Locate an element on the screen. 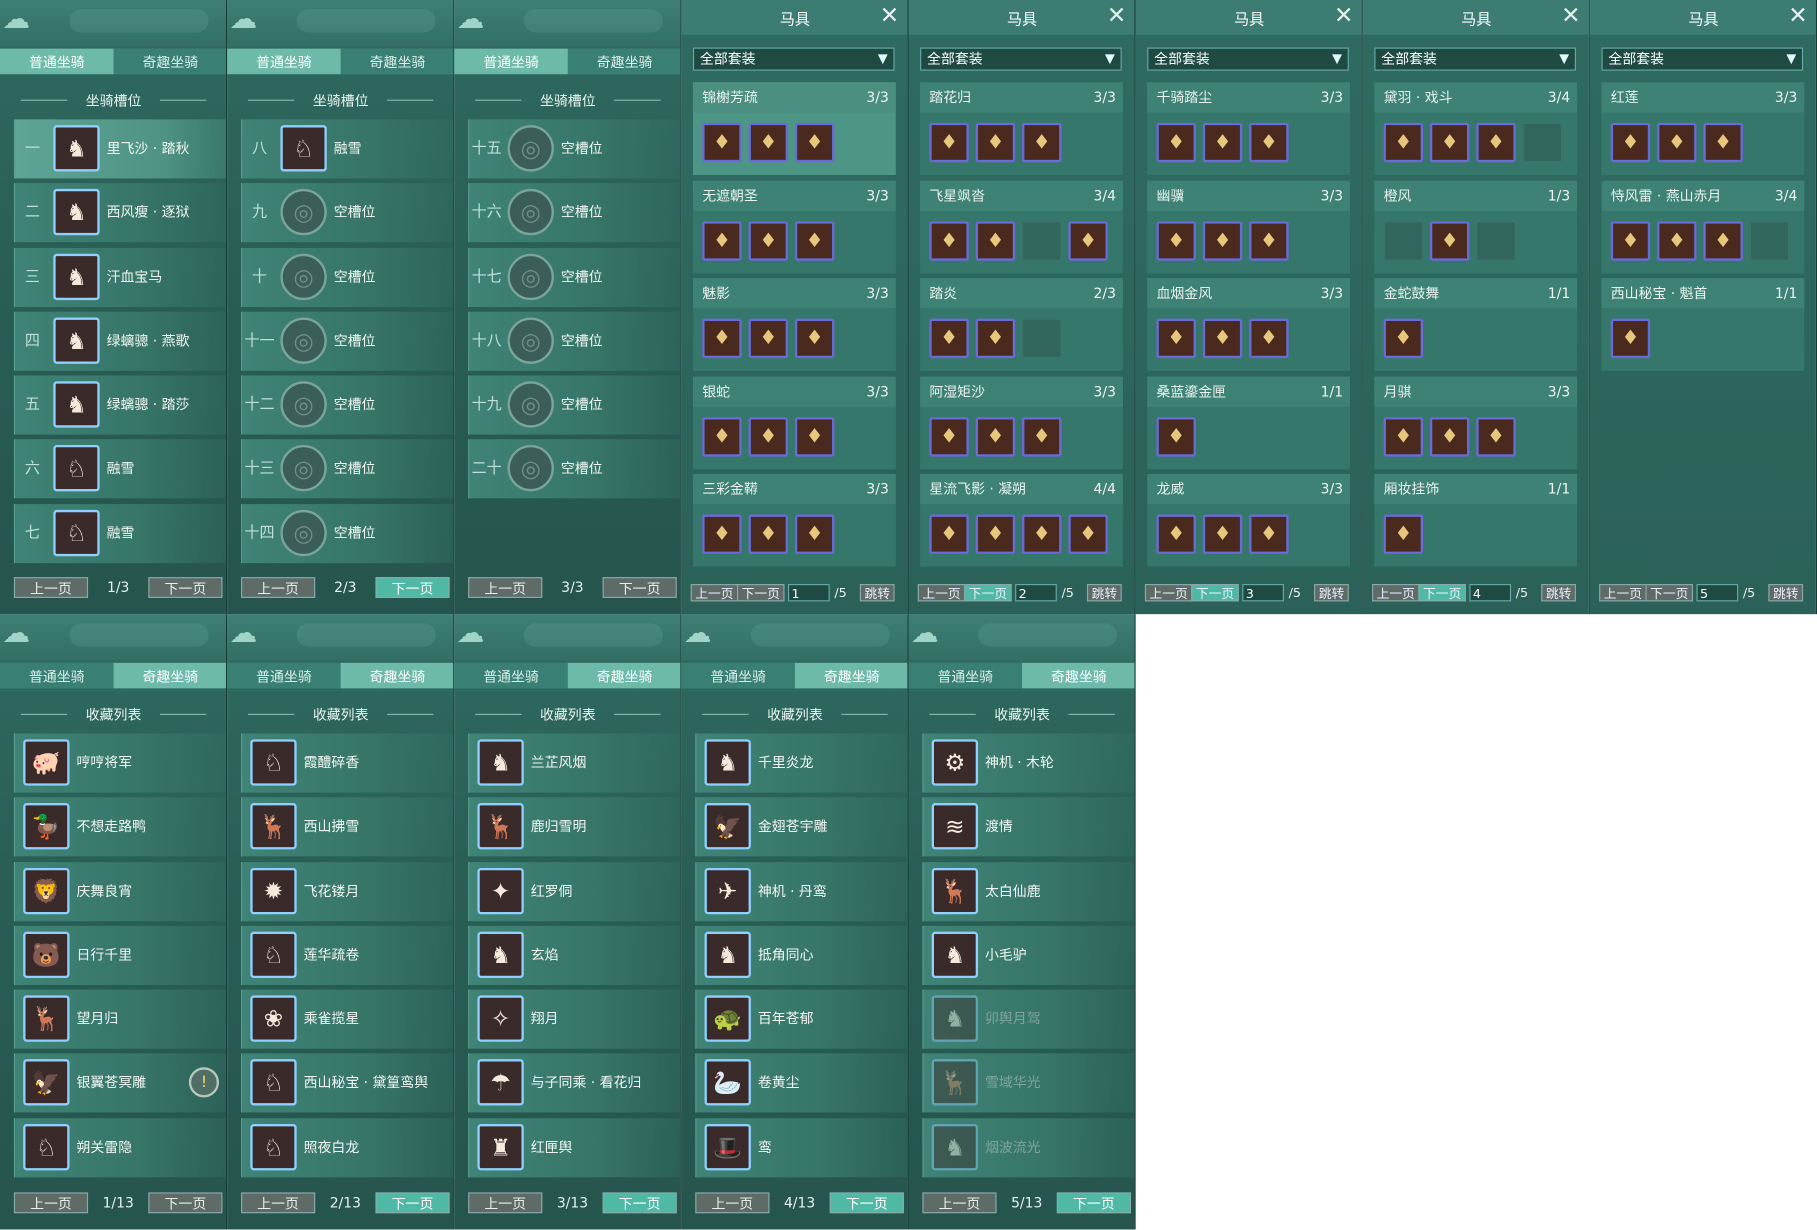 The height and width of the screenshot is (1230, 1817). slot-row: 二十 ◎ 空槽位 is located at coordinates (574, 469).